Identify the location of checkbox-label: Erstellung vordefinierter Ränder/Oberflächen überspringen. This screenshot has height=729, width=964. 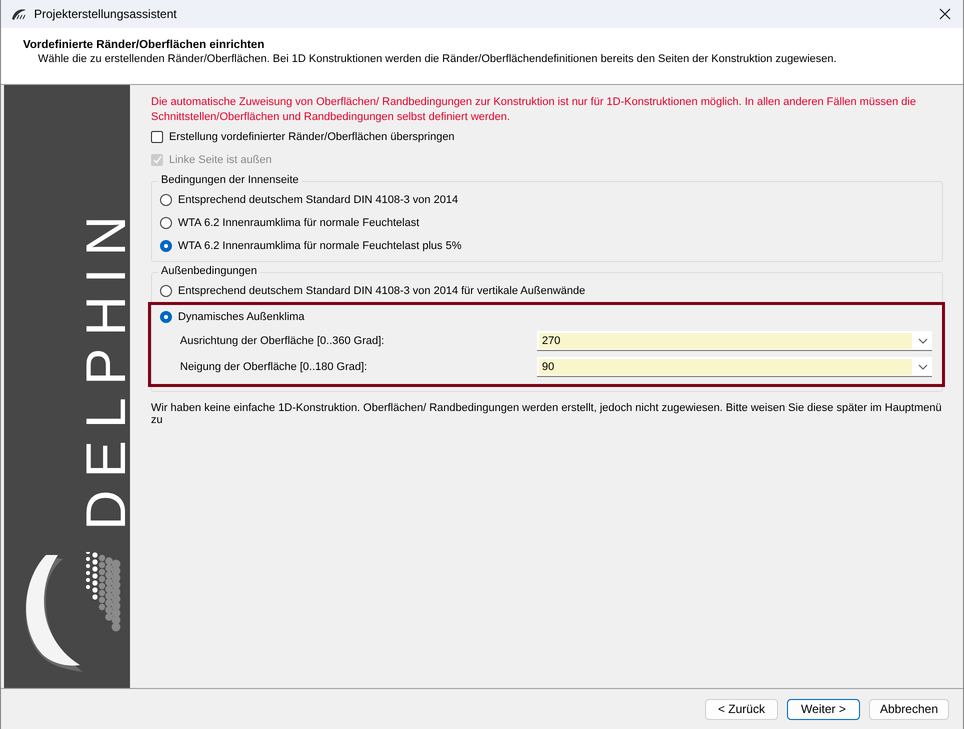
(312, 136).